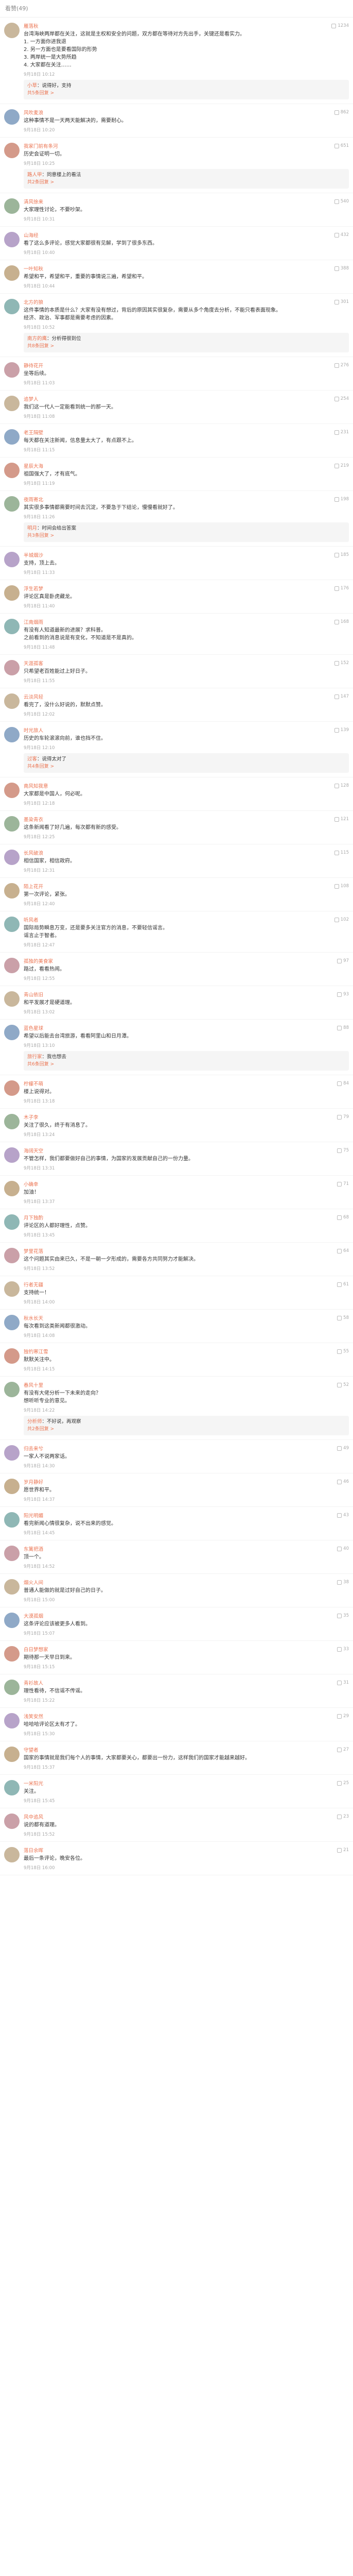 This screenshot has height=2576, width=353. Describe the element at coordinates (34, 1850) in the screenshot. I see `username-link: 落日余晖` at that location.